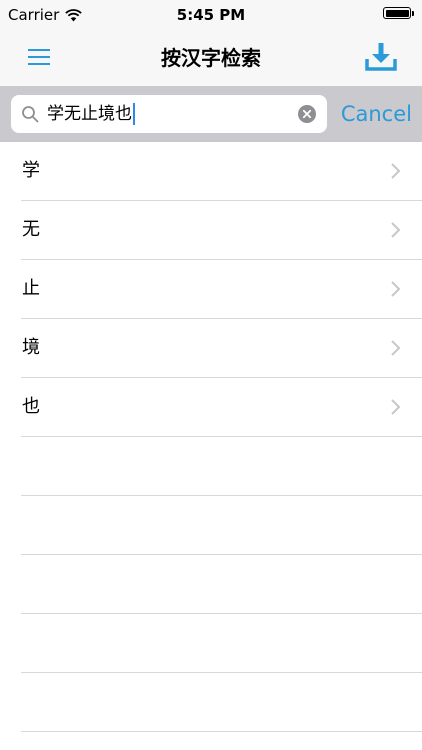 Image resolution: width=422 pixels, height=750 pixels. Describe the element at coordinates (221, 407) in the screenshot. I see `list-item: 也` at that location.